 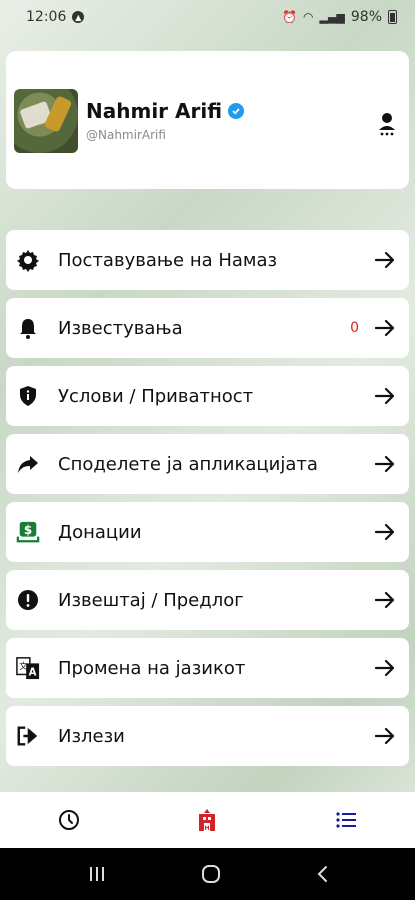 I want to click on user-icon, so click(x=387, y=124).